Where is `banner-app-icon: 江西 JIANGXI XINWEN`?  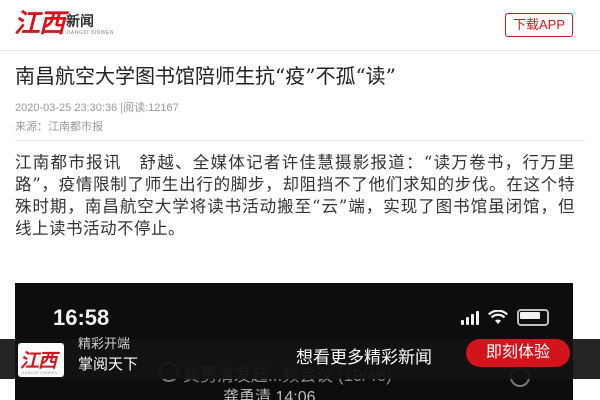 banner-app-icon: 江西 JIANGXI XINWEN is located at coordinates (41, 360).